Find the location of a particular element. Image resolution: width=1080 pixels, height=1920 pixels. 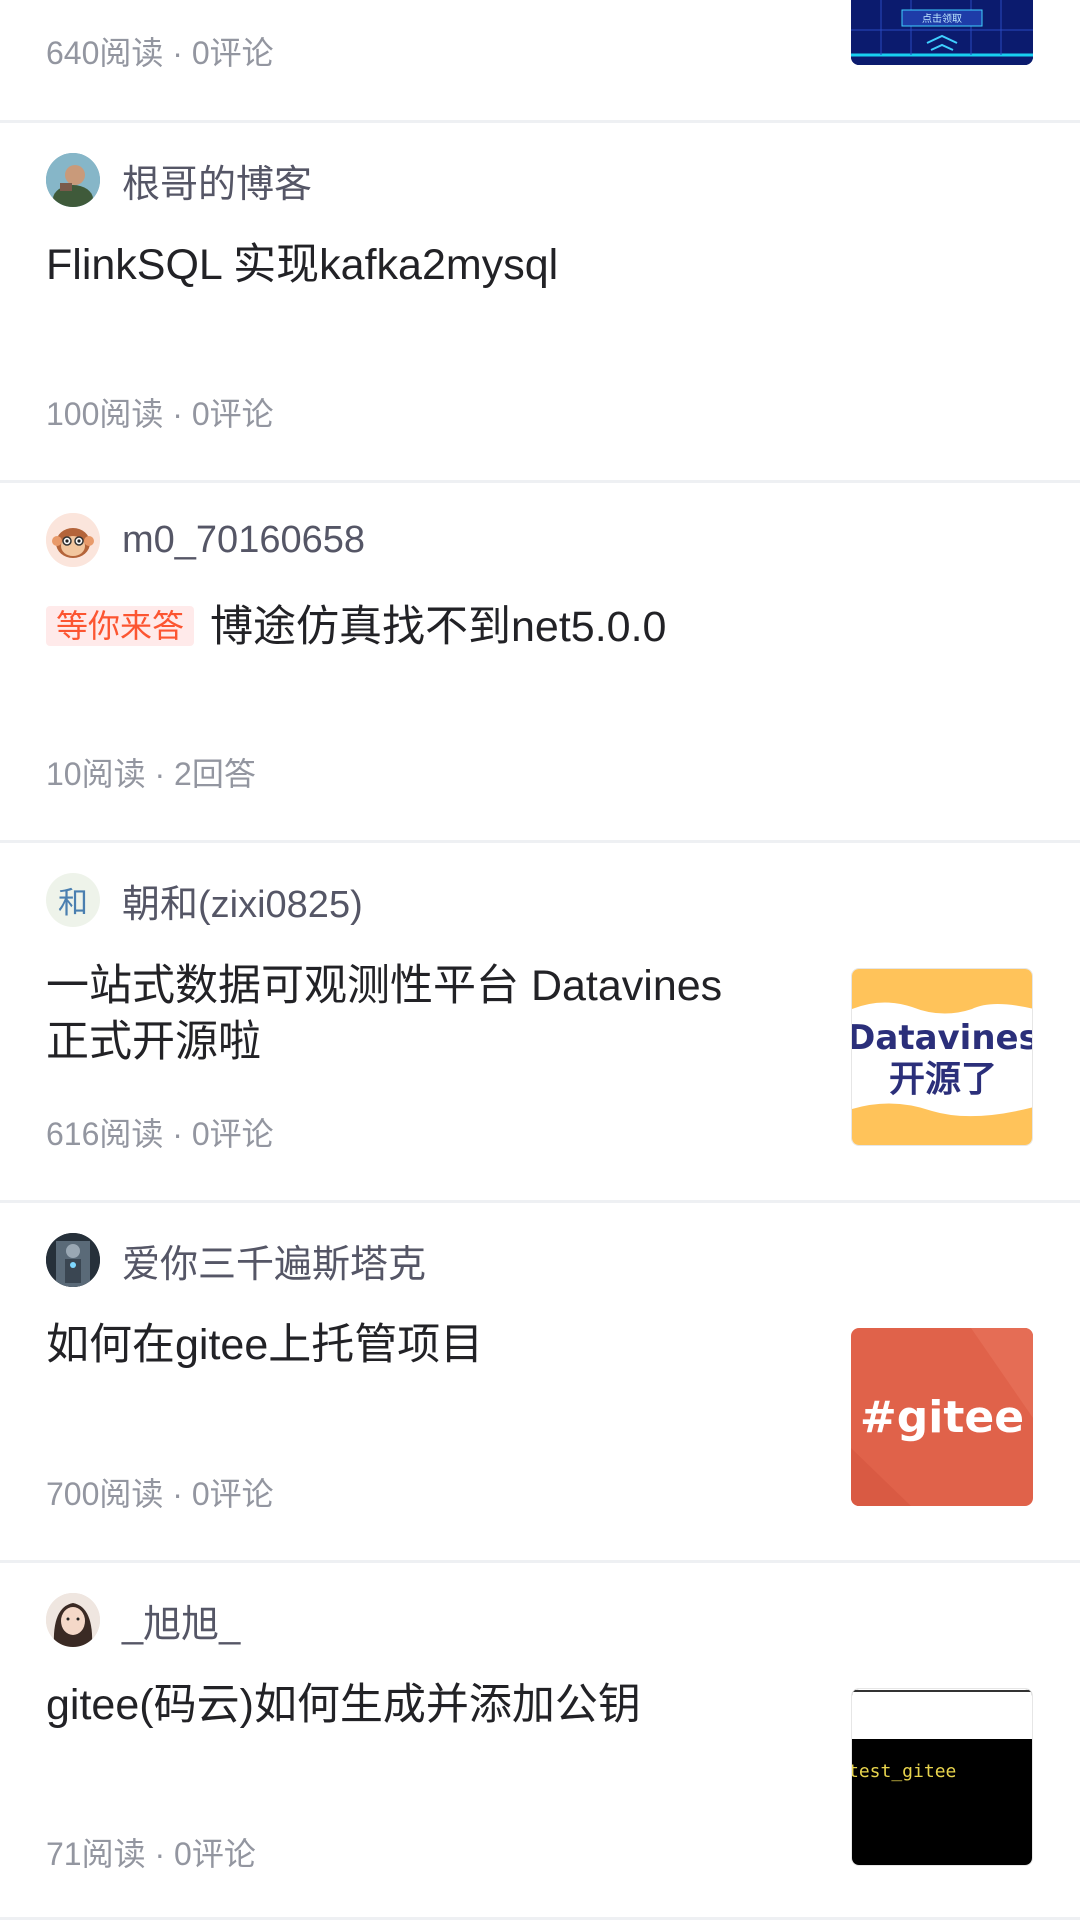

thumbnail-subtitle: 开源了 is located at coordinates (943, 1079).